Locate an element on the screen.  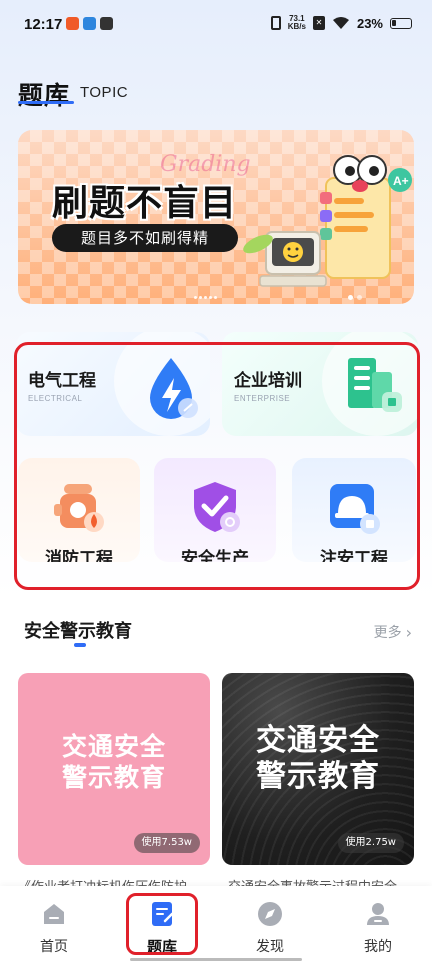
banner-slogan-pill: 题目多不如刷得精 is located at coordinates (145, 238).